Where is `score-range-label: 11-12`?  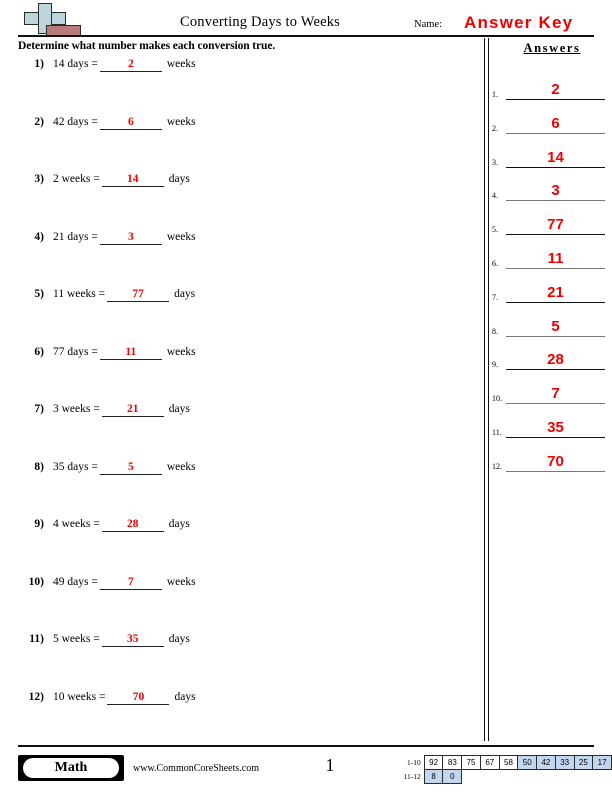
score-range-label: 11-12 is located at coordinates (412, 776).